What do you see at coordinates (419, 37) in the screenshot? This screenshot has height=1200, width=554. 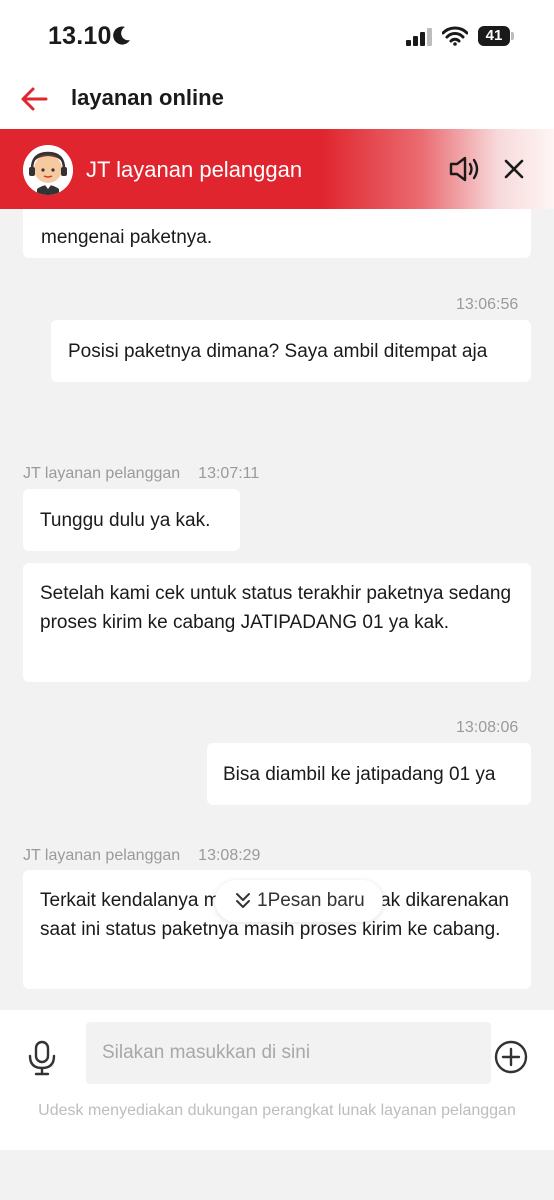 I see `signal-icon` at bounding box center [419, 37].